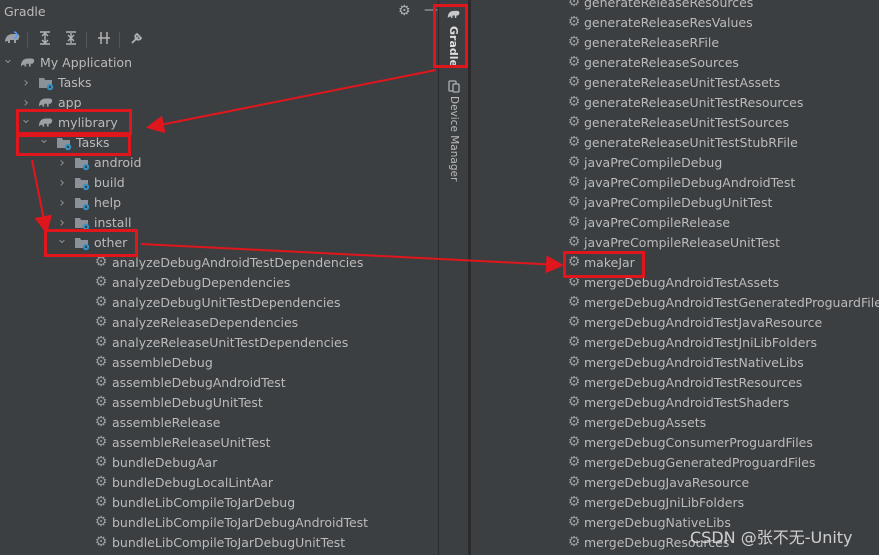 This screenshot has width=879, height=555. What do you see at coordinates (352, 258) in the screenshot?
I see `arrow-other-to-makejar` at bounding box center [352, 258].